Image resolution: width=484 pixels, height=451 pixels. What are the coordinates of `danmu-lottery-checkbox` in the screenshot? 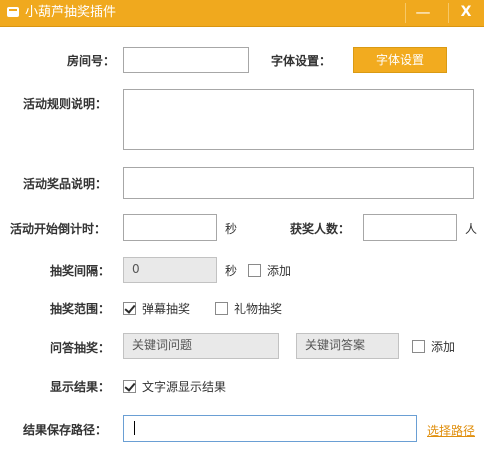 It's located at (129, 308).